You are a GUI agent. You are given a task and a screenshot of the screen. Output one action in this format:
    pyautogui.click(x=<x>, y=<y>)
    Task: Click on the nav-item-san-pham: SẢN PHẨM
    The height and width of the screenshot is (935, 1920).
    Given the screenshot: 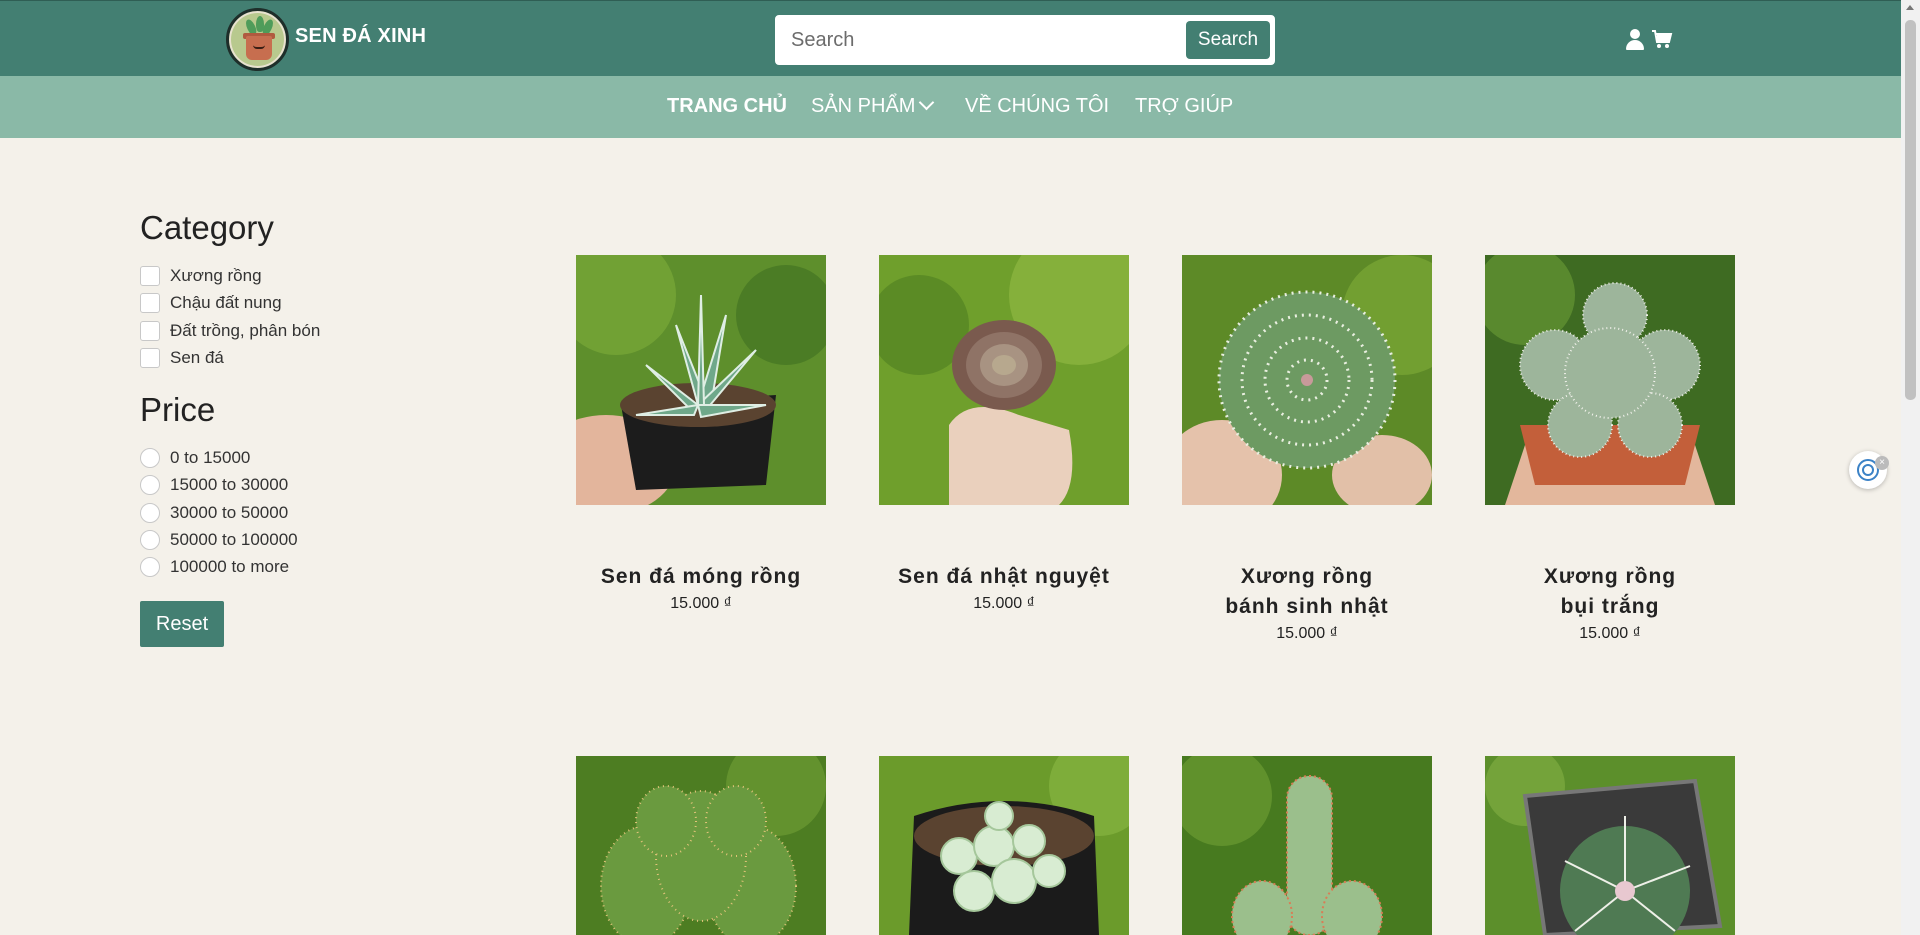 What is the action you would take?
    pyautogui.click(x=873, y=106)
    